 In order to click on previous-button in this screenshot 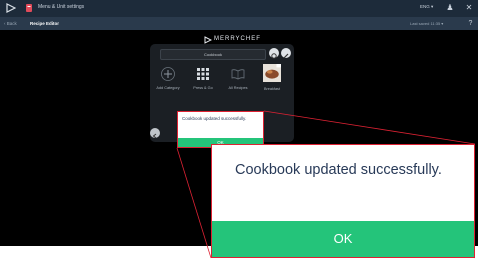, I will do `click(155, 133)`.